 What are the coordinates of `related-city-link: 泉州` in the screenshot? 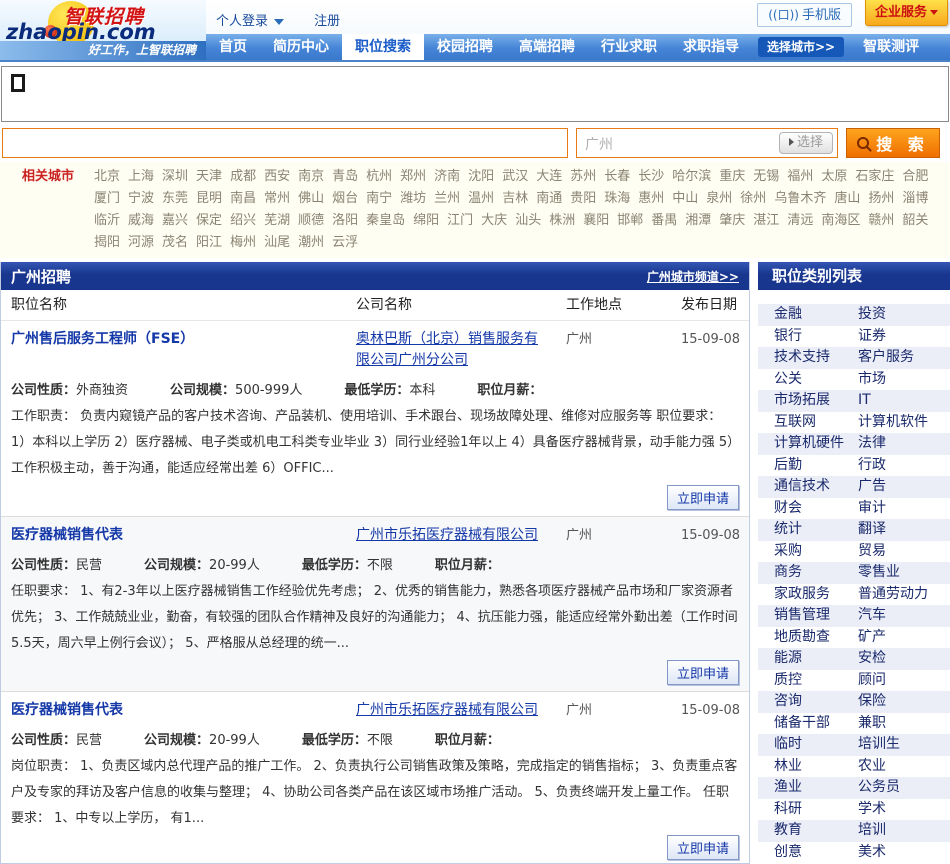 It's located at (719, 199).